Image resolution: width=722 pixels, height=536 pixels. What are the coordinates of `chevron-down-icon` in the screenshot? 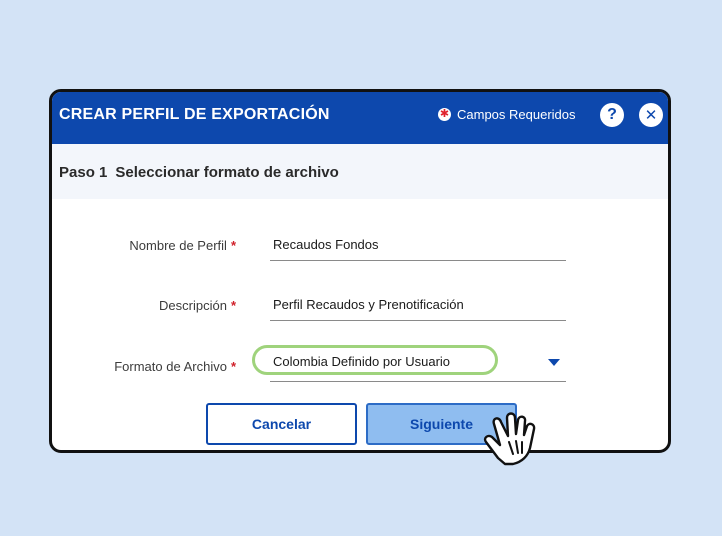 It's located at (554, 362).